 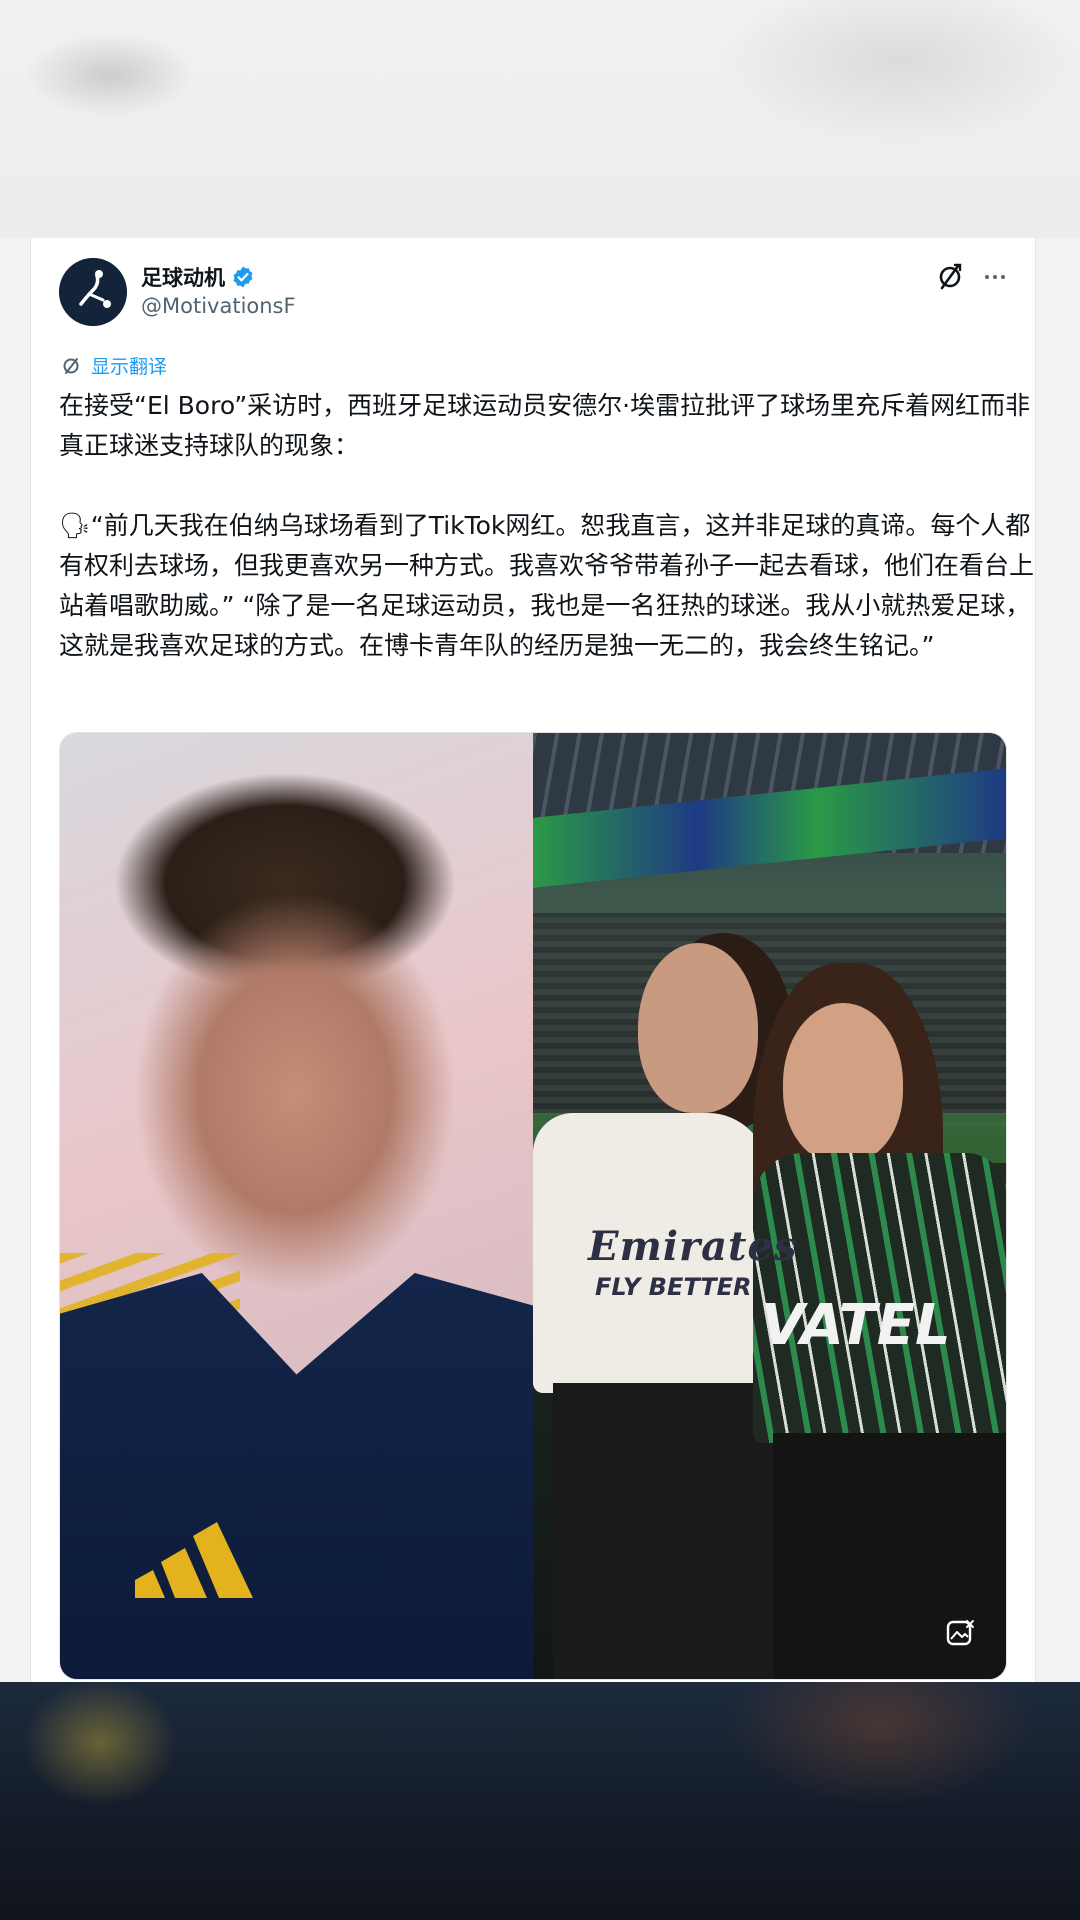 I want to click on alt-text-icon, so click(x=960, y=1633).